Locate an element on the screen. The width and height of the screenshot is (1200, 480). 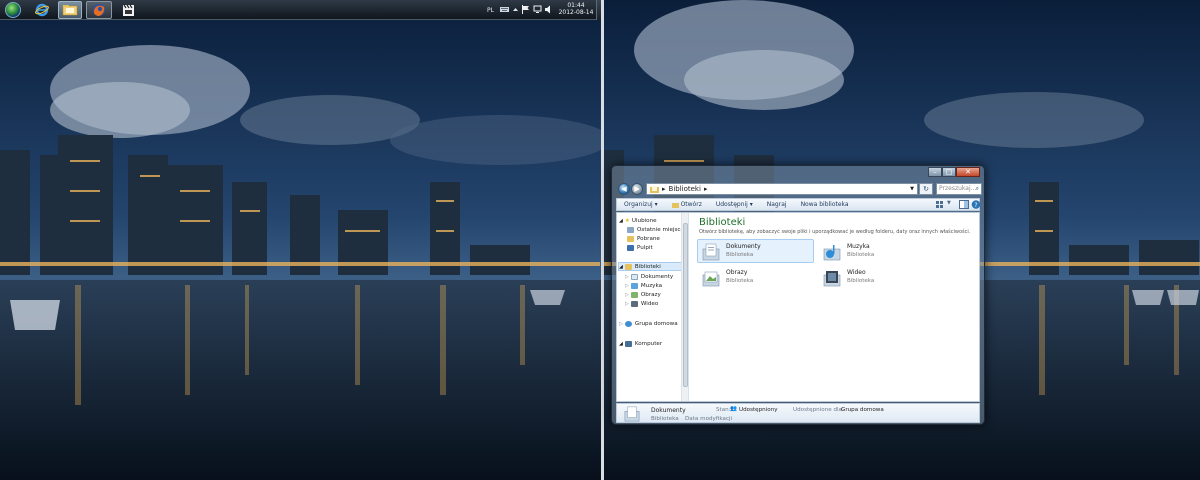
caption-buttons: – □ ✕ is located at coordinates (954, 172).